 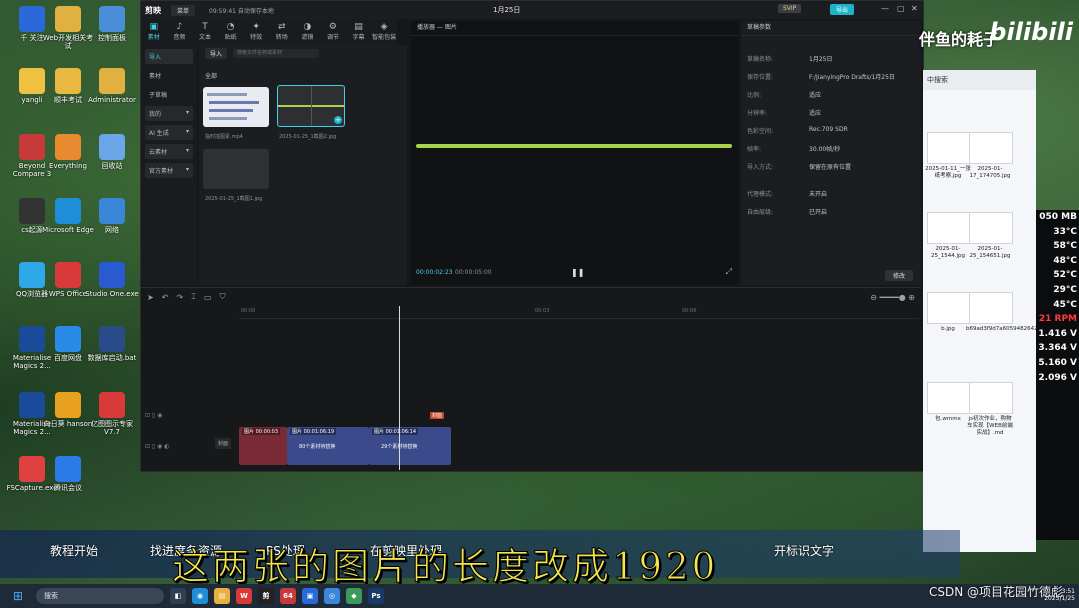 I want to click on timeline-clip: 图片 00:00:03, so click(x=263, y=446).